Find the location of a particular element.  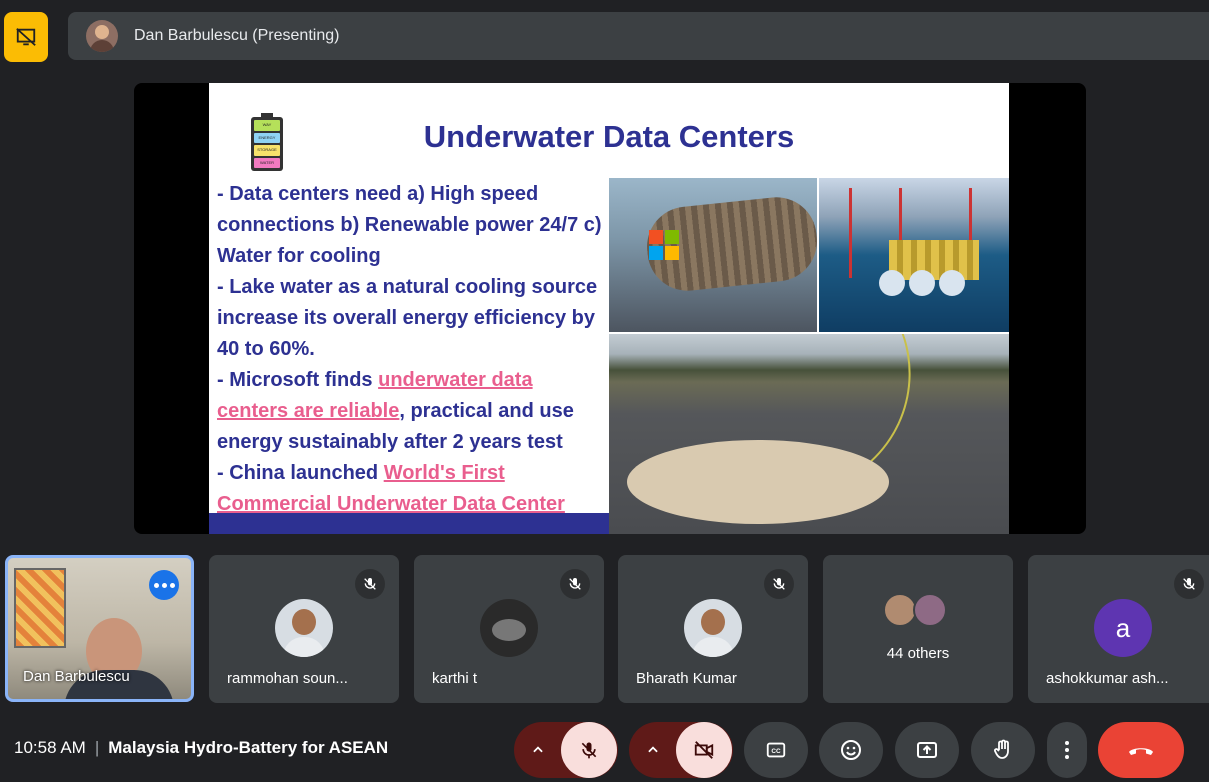

participant-tile: karthi t is located at coordinates (509, 629).